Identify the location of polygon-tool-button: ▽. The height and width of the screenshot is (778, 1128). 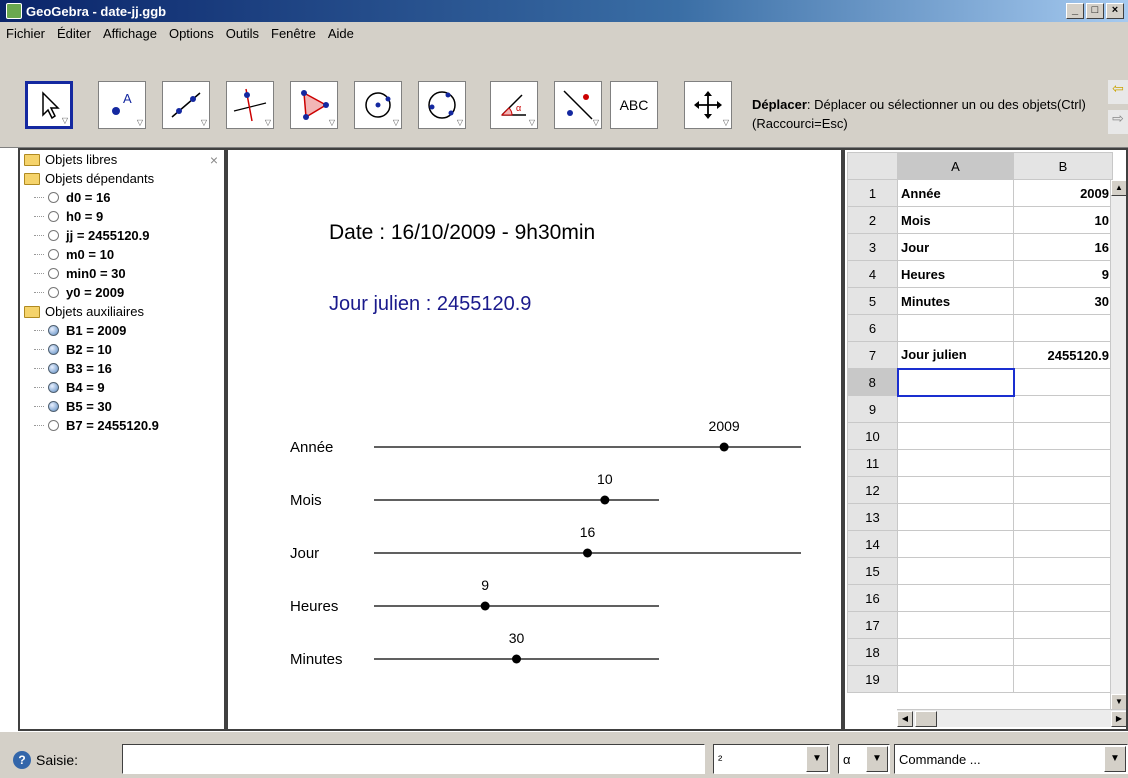
(314, 105).